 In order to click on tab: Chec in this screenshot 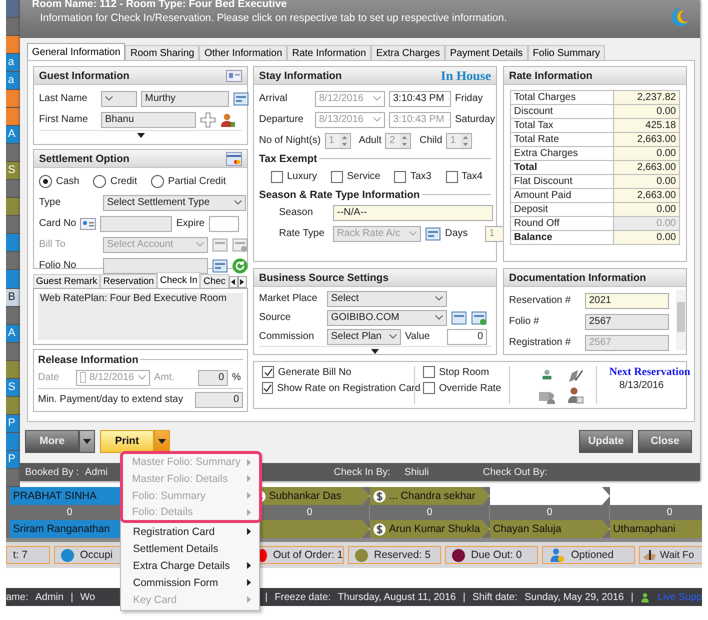, I will do `click(214, 281)`.